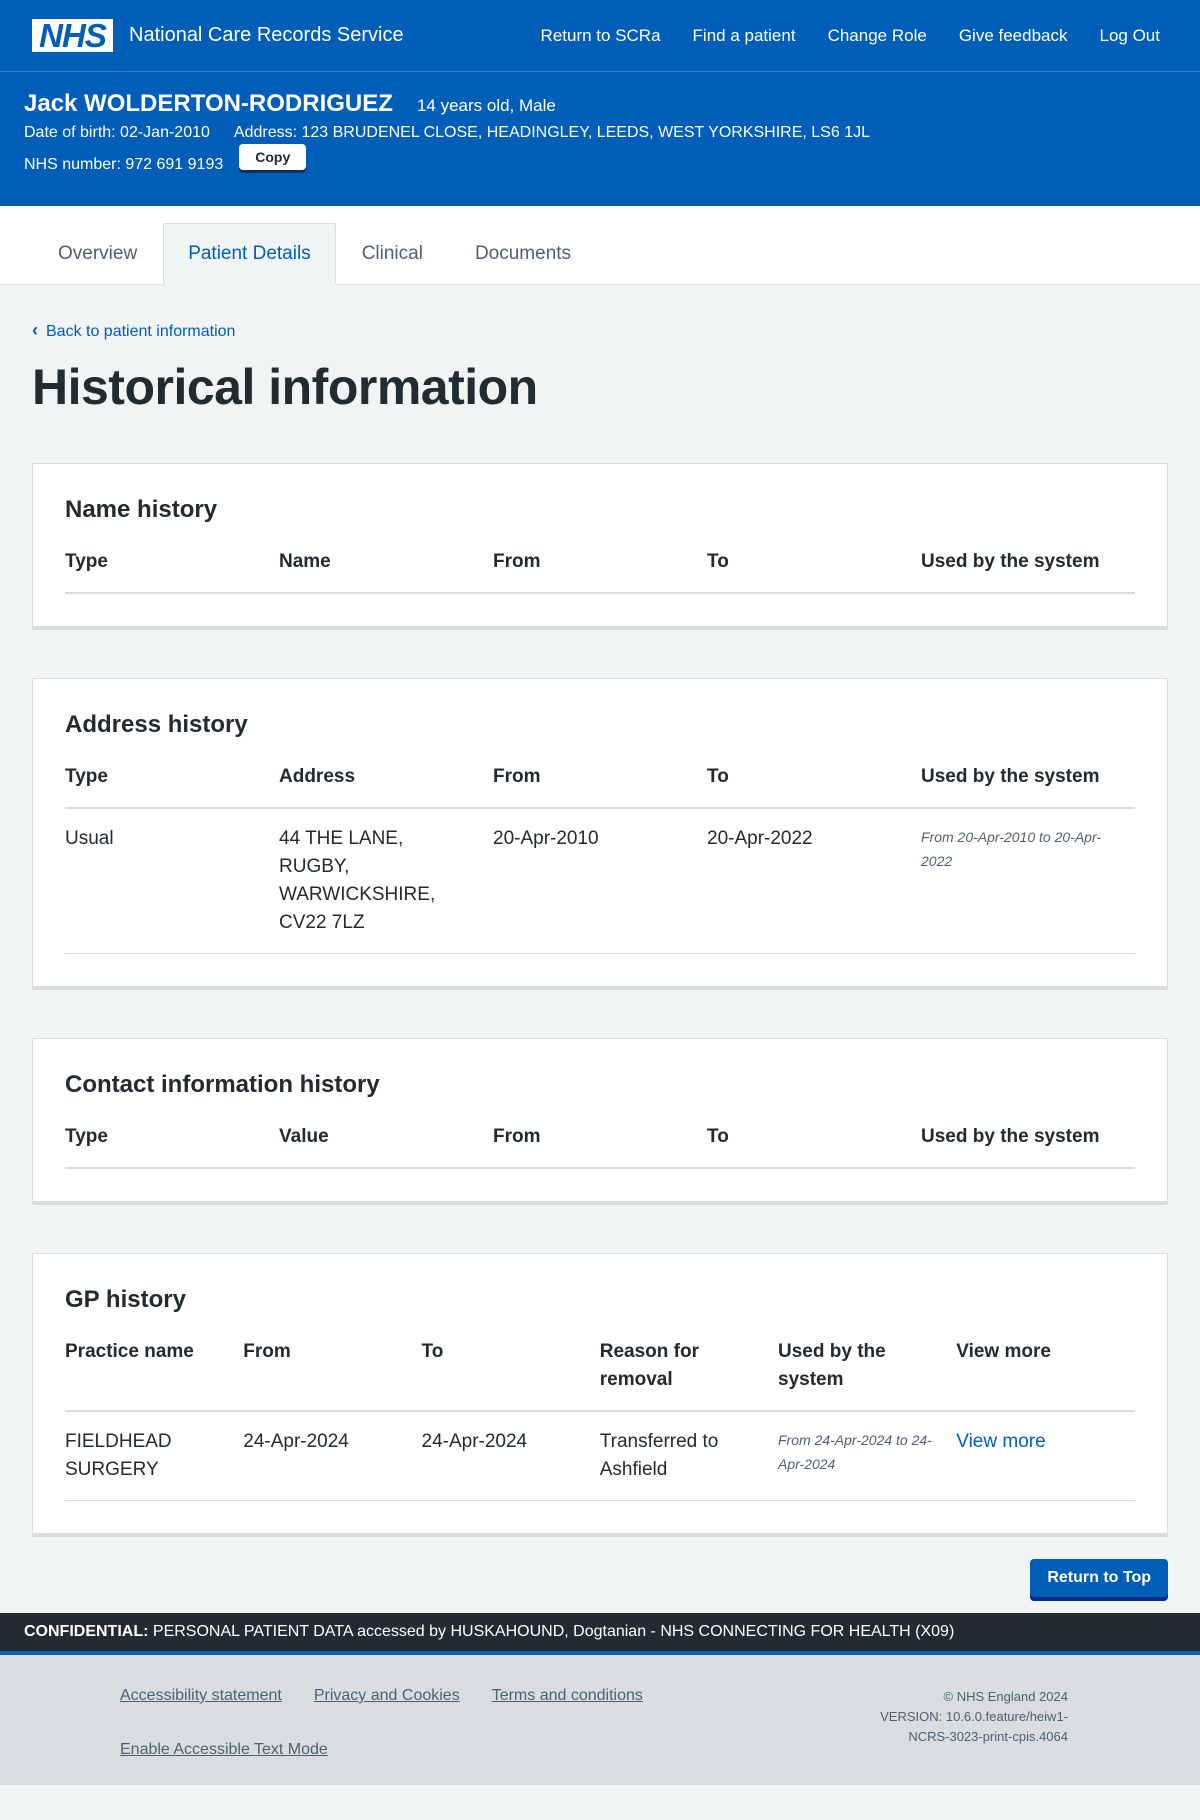  What do you see at coordinates (1126, 36) in the screenshot?
I see `nav-log-out: Log Out` at bounding box center [1126, 36].